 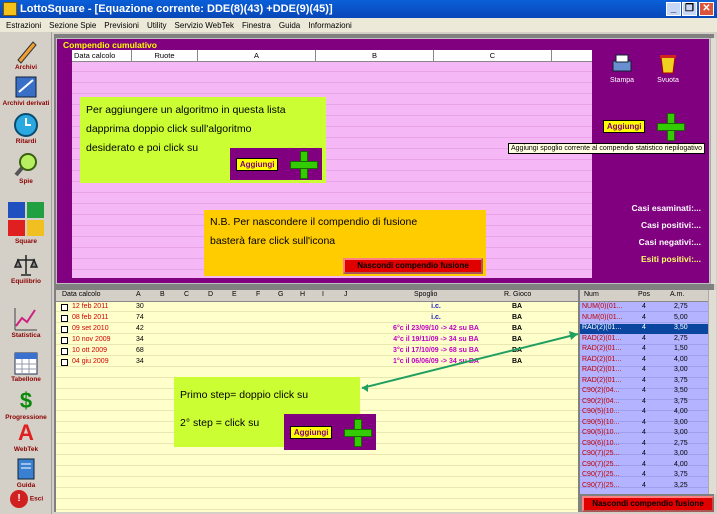 I want to click on table-row: C90(7)(25... 4 3,25, so click(x=644, y=487).